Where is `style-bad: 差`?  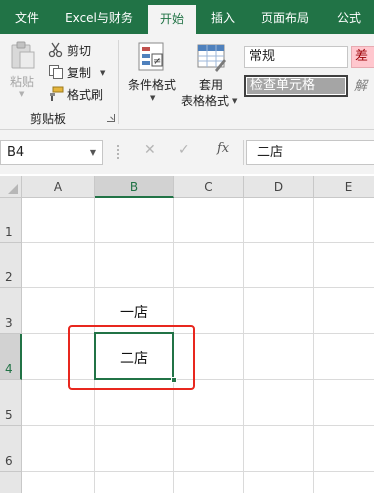
style-bad: 差 is located at coordinates (362, 57).